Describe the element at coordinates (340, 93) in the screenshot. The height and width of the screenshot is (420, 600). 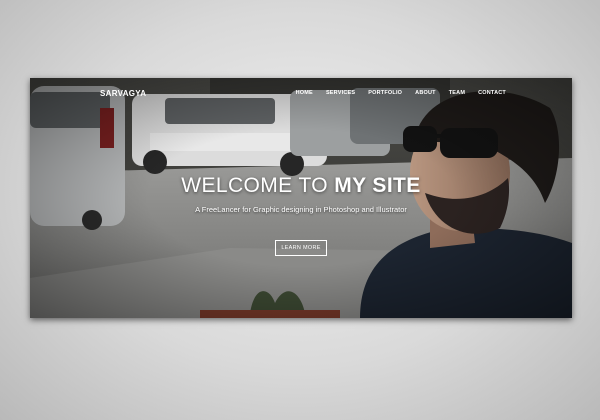
I see `nav-services: SERVICES` at that location.